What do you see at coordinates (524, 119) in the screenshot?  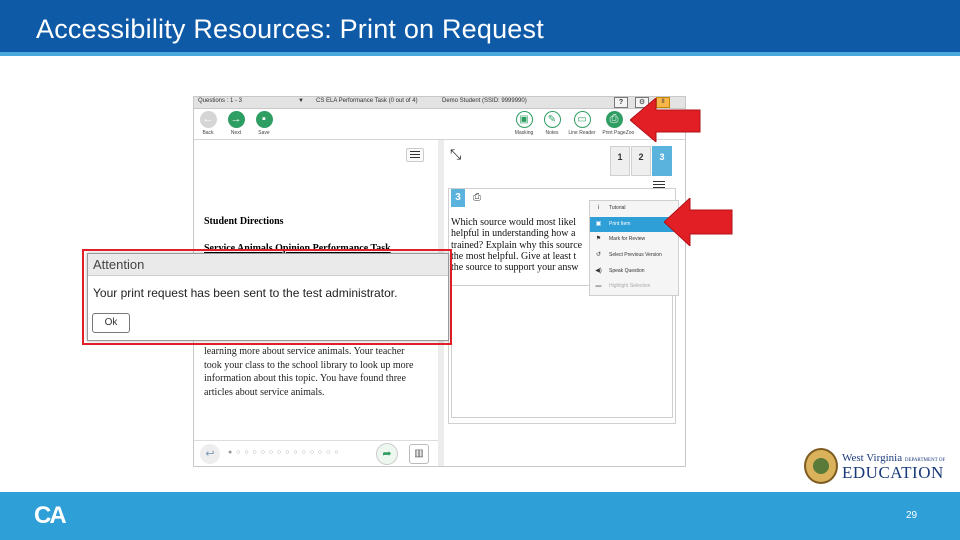 I see `masking-icon: ▣` at bounding box center [524, 119].